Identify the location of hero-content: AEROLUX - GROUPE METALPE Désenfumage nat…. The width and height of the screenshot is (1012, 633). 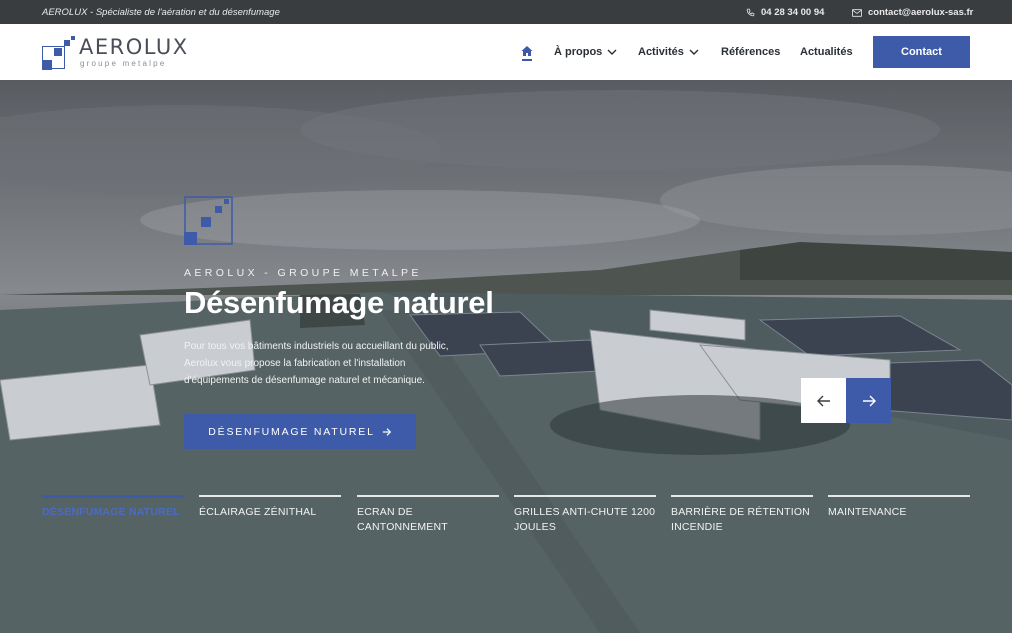
(339, 292).